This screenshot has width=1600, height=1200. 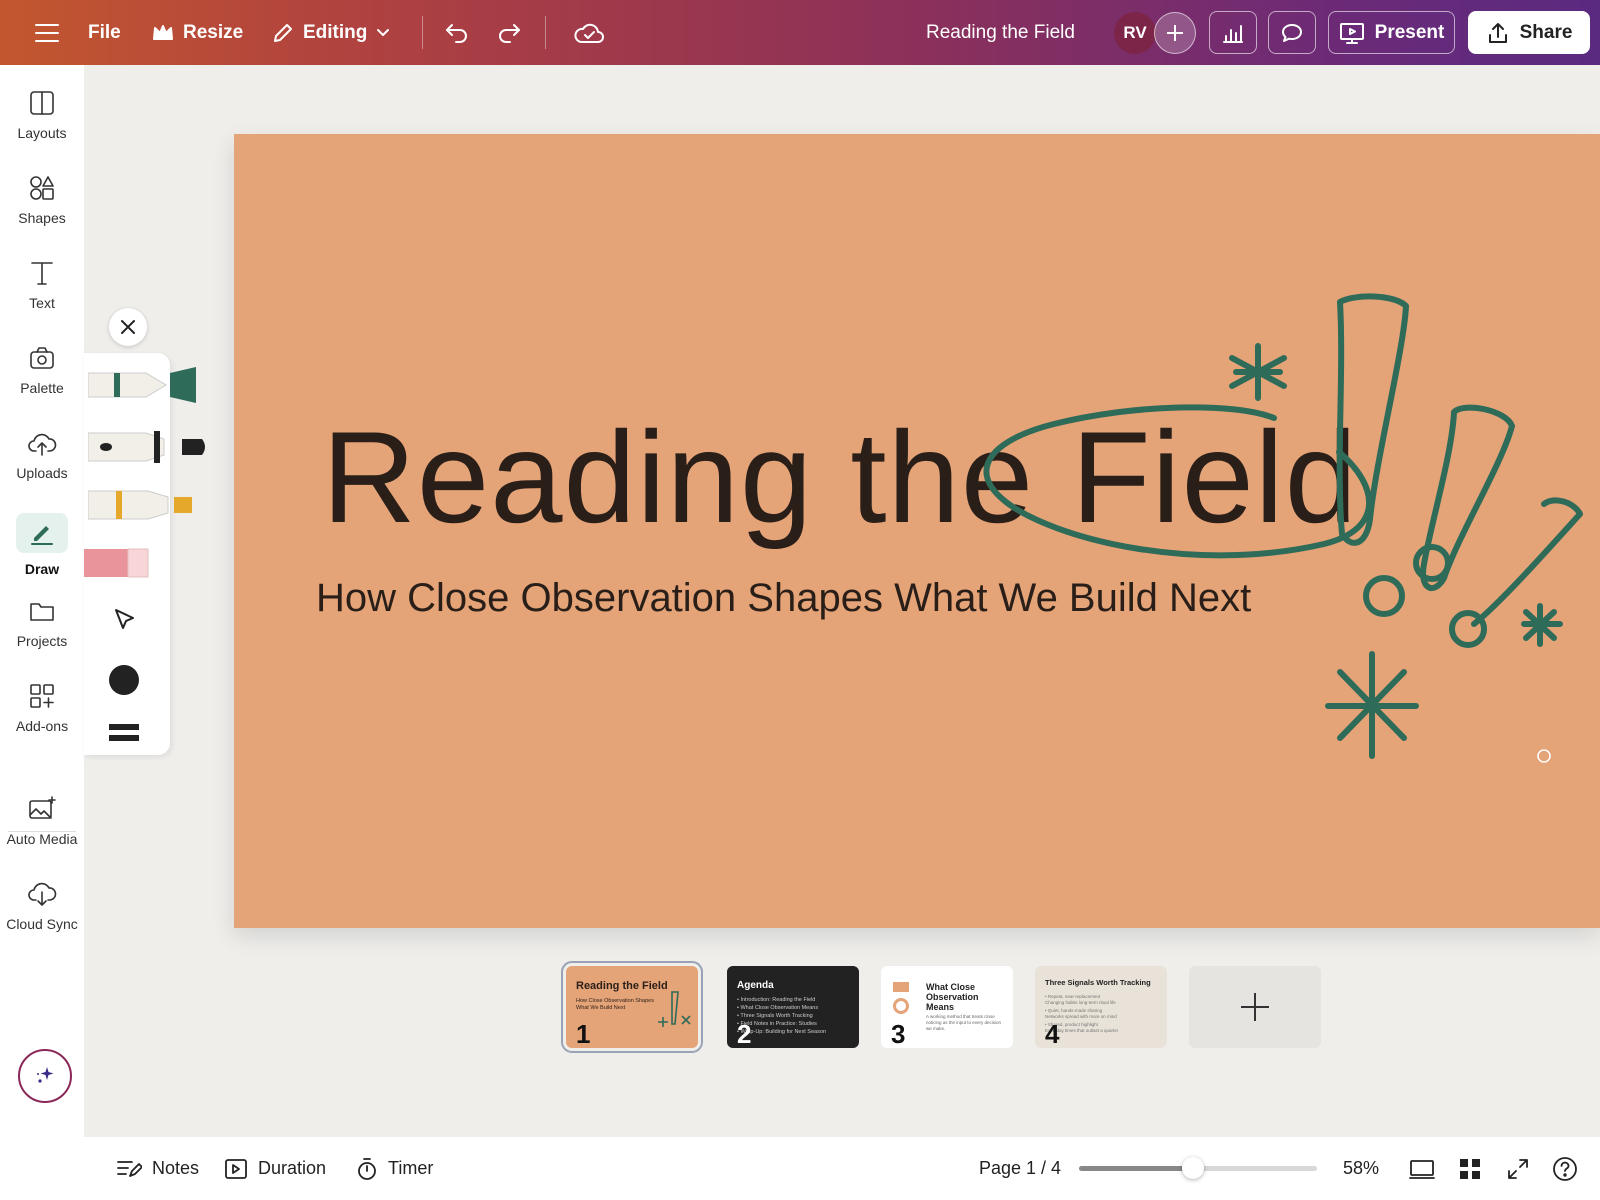 What do you see at coordinates (150, 447) in the screenshot?
I see `marker-tool` at bounding box center [150, 447].